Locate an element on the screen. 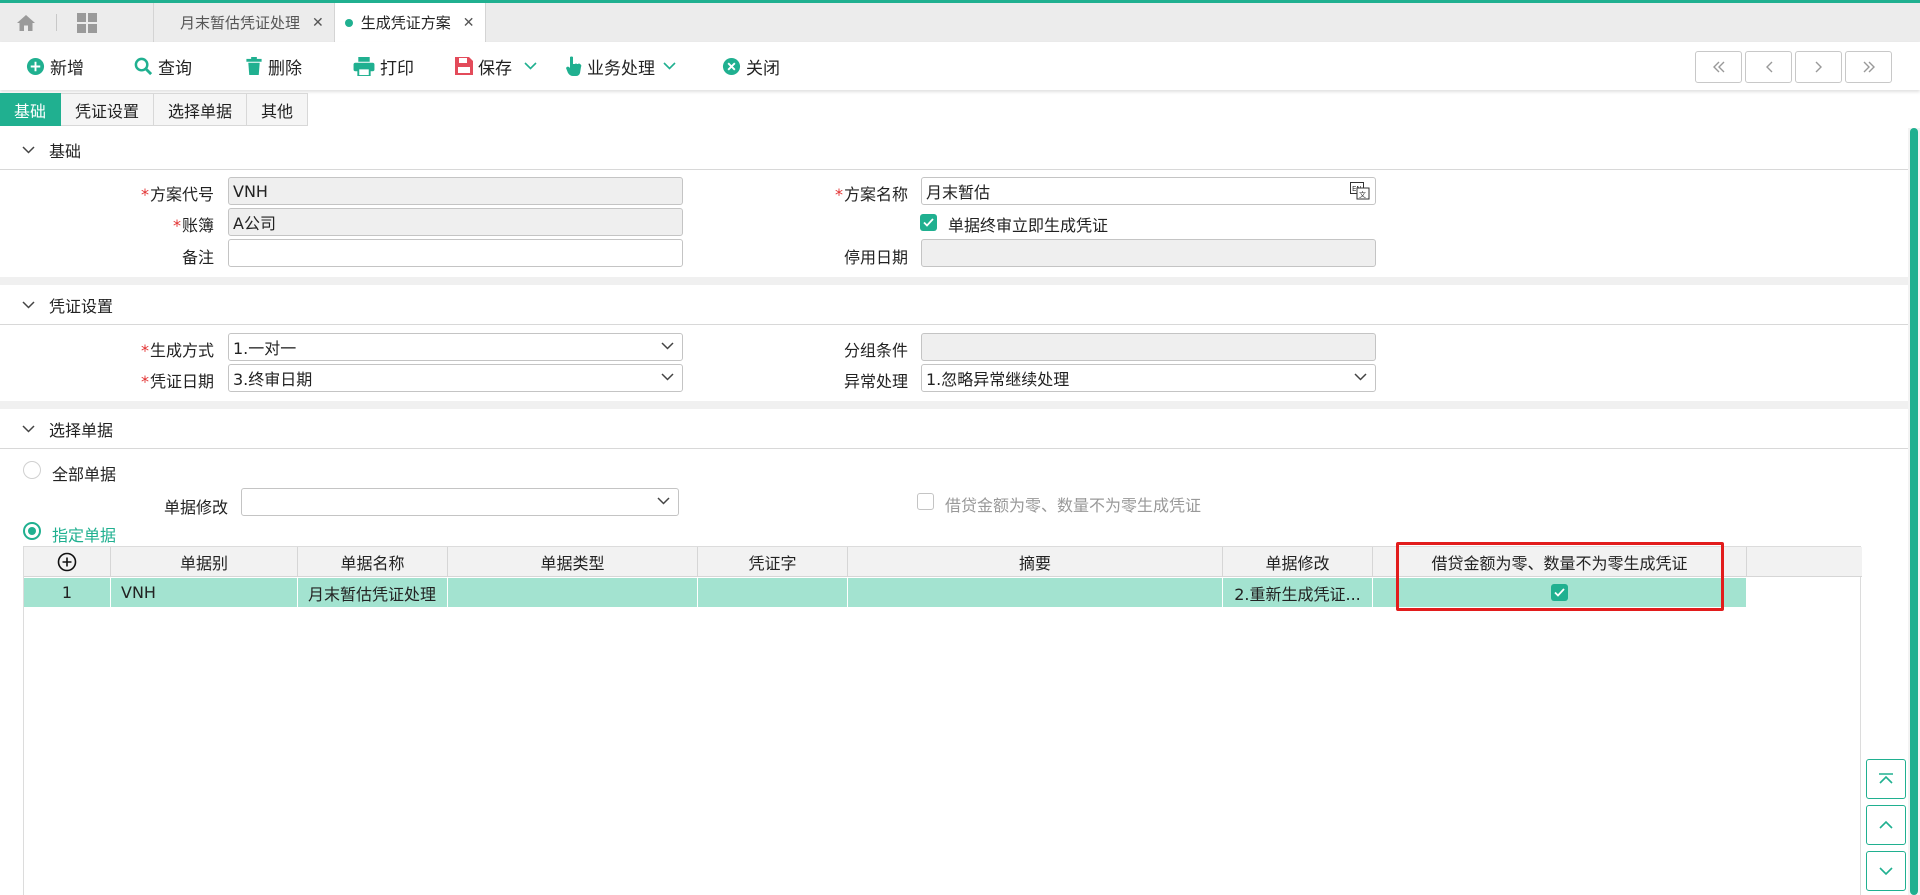  zero-amount-label: 借贷金额为零、数量不为零生成凭证 is located at coordinates (1073, 505).